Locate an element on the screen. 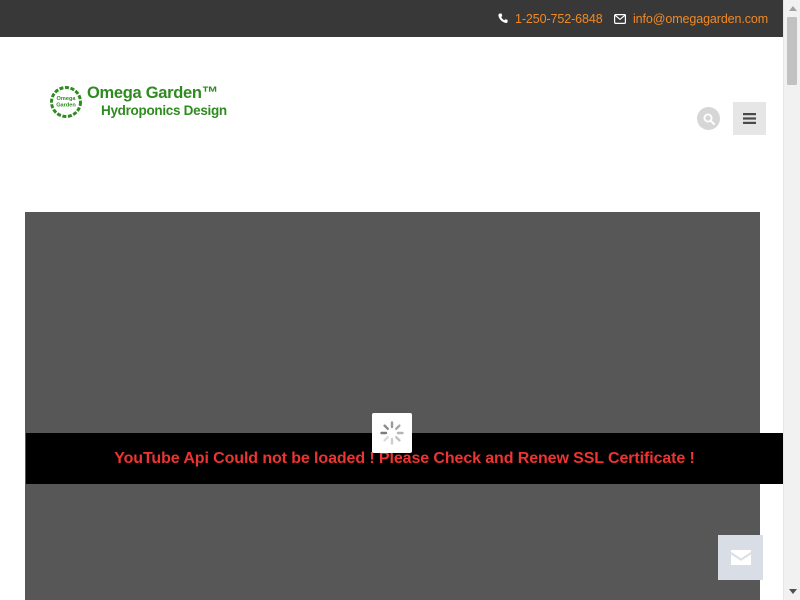  spinner-icon is located at coordinates (392, 433).